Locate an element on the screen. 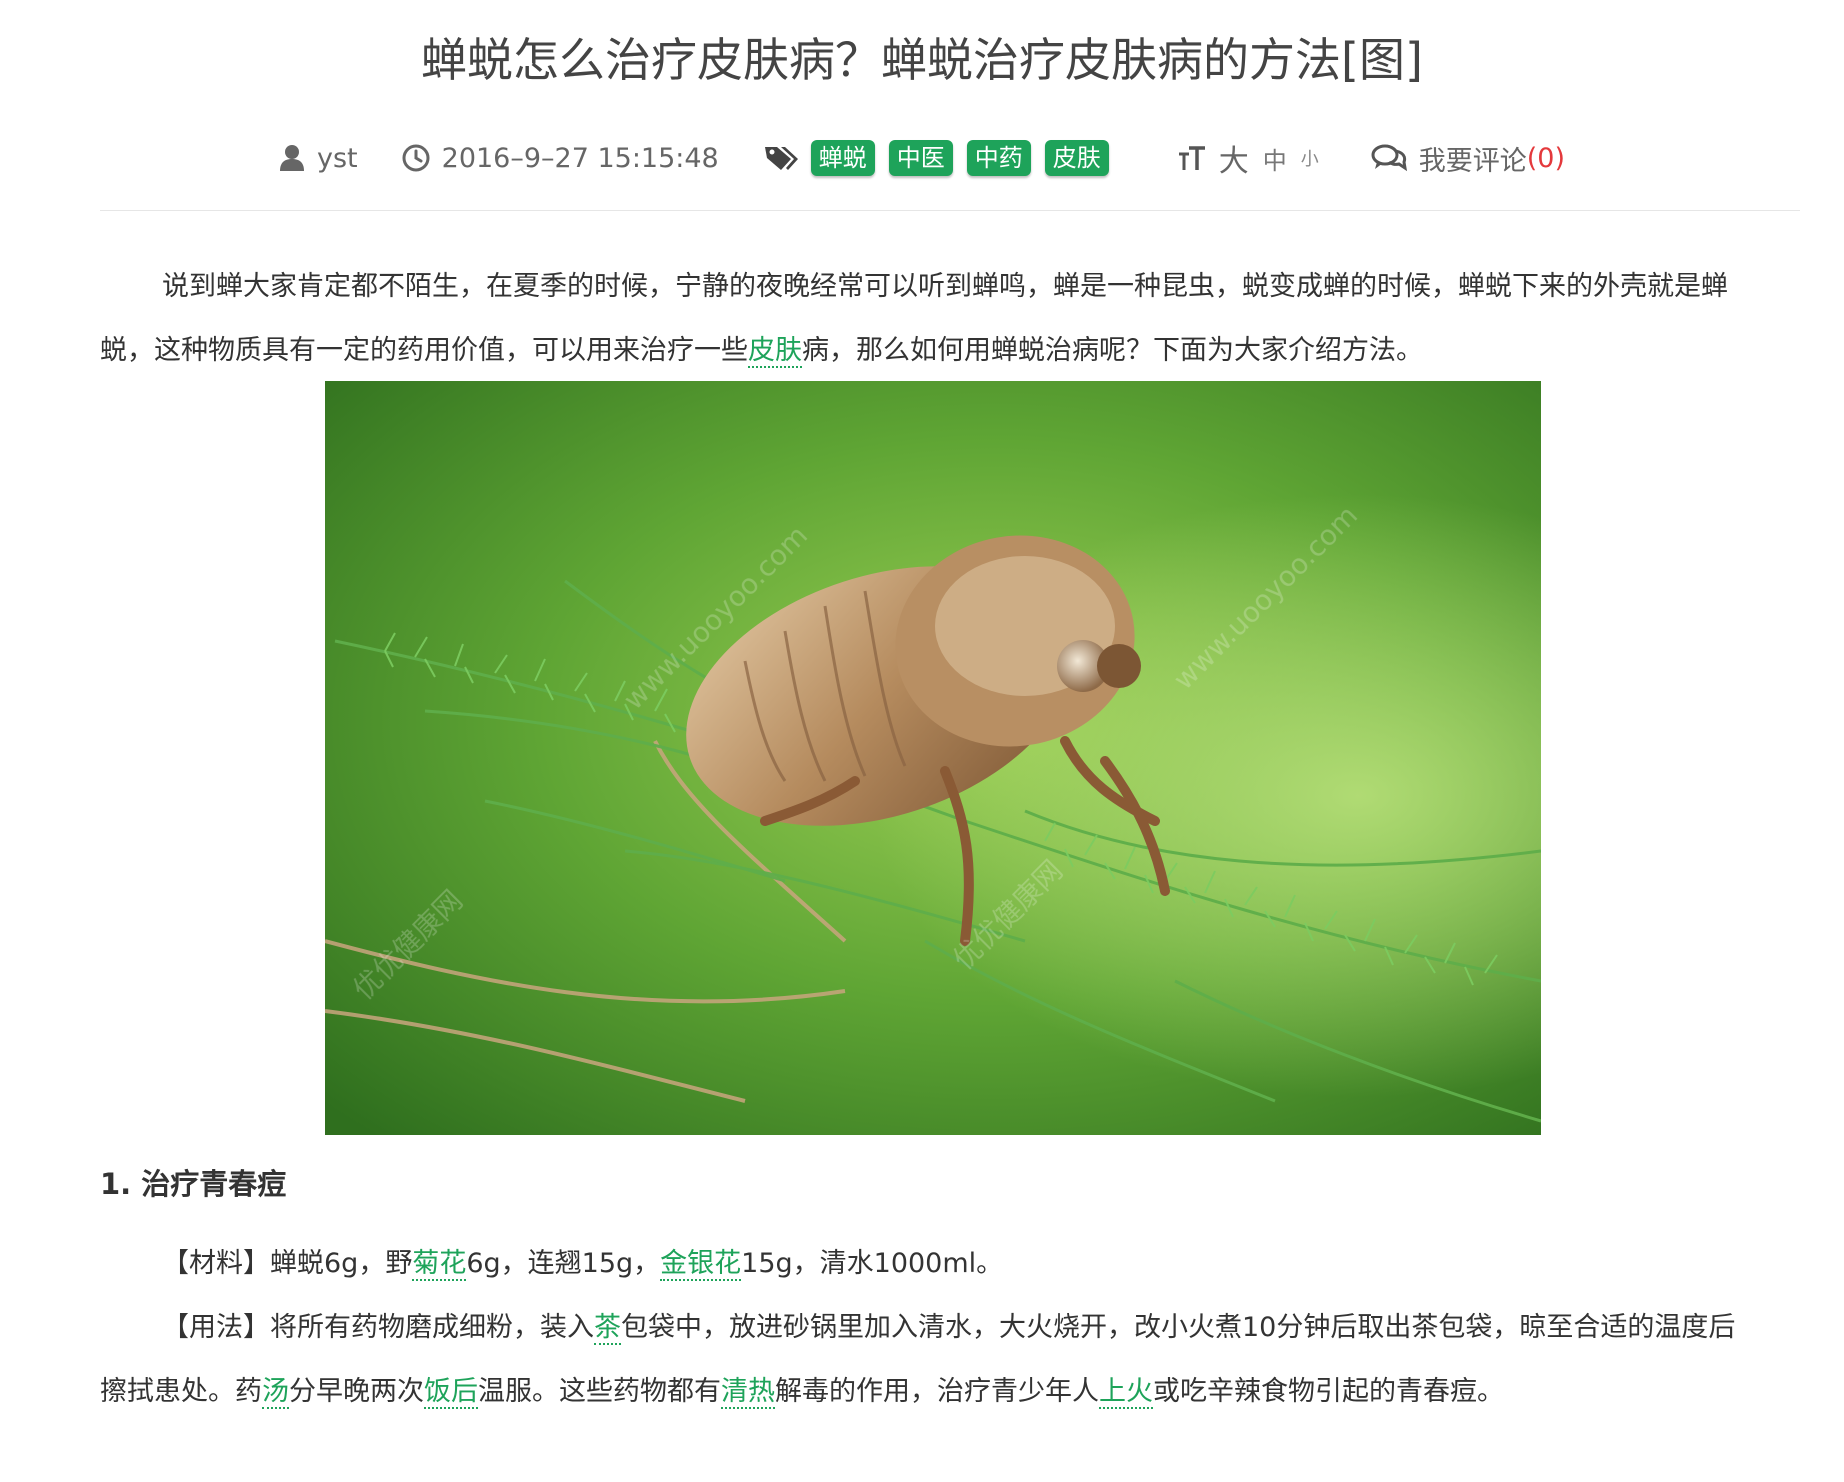 This screenshot has width=1844, height=1482. tag-list: 蝉蜕 中医 中药 皮肤 is located at coordinates (943, 158).